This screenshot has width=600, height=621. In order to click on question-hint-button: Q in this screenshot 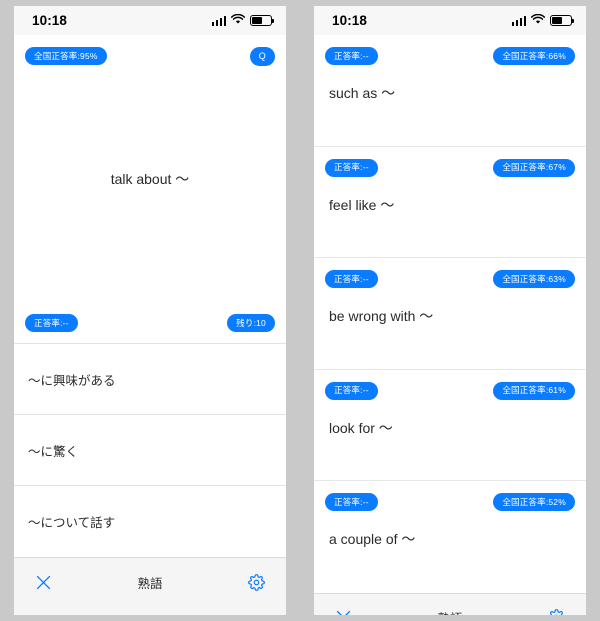, I will do `click(262, 56)`.